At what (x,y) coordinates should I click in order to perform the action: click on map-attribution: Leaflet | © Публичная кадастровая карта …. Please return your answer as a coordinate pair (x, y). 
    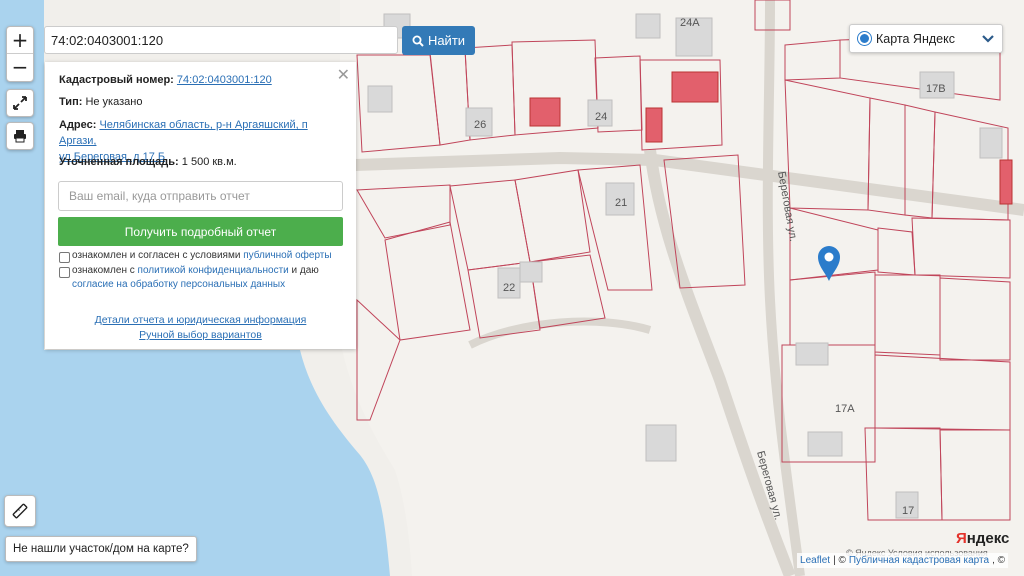
    Looking at the image, I should click on (902, 560).